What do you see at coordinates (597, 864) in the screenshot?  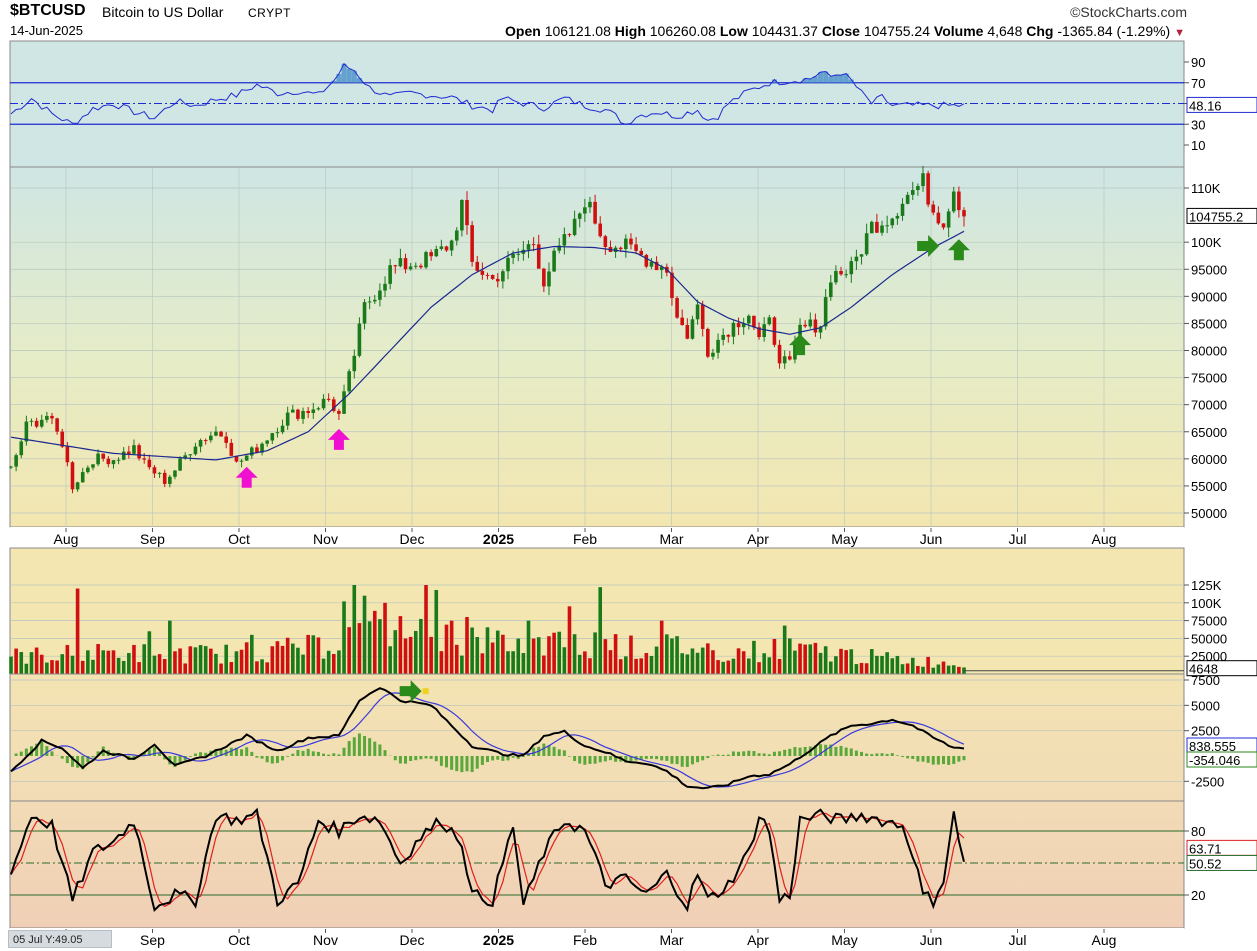 I see `stochastic-background` at bounding box center [597, 864].